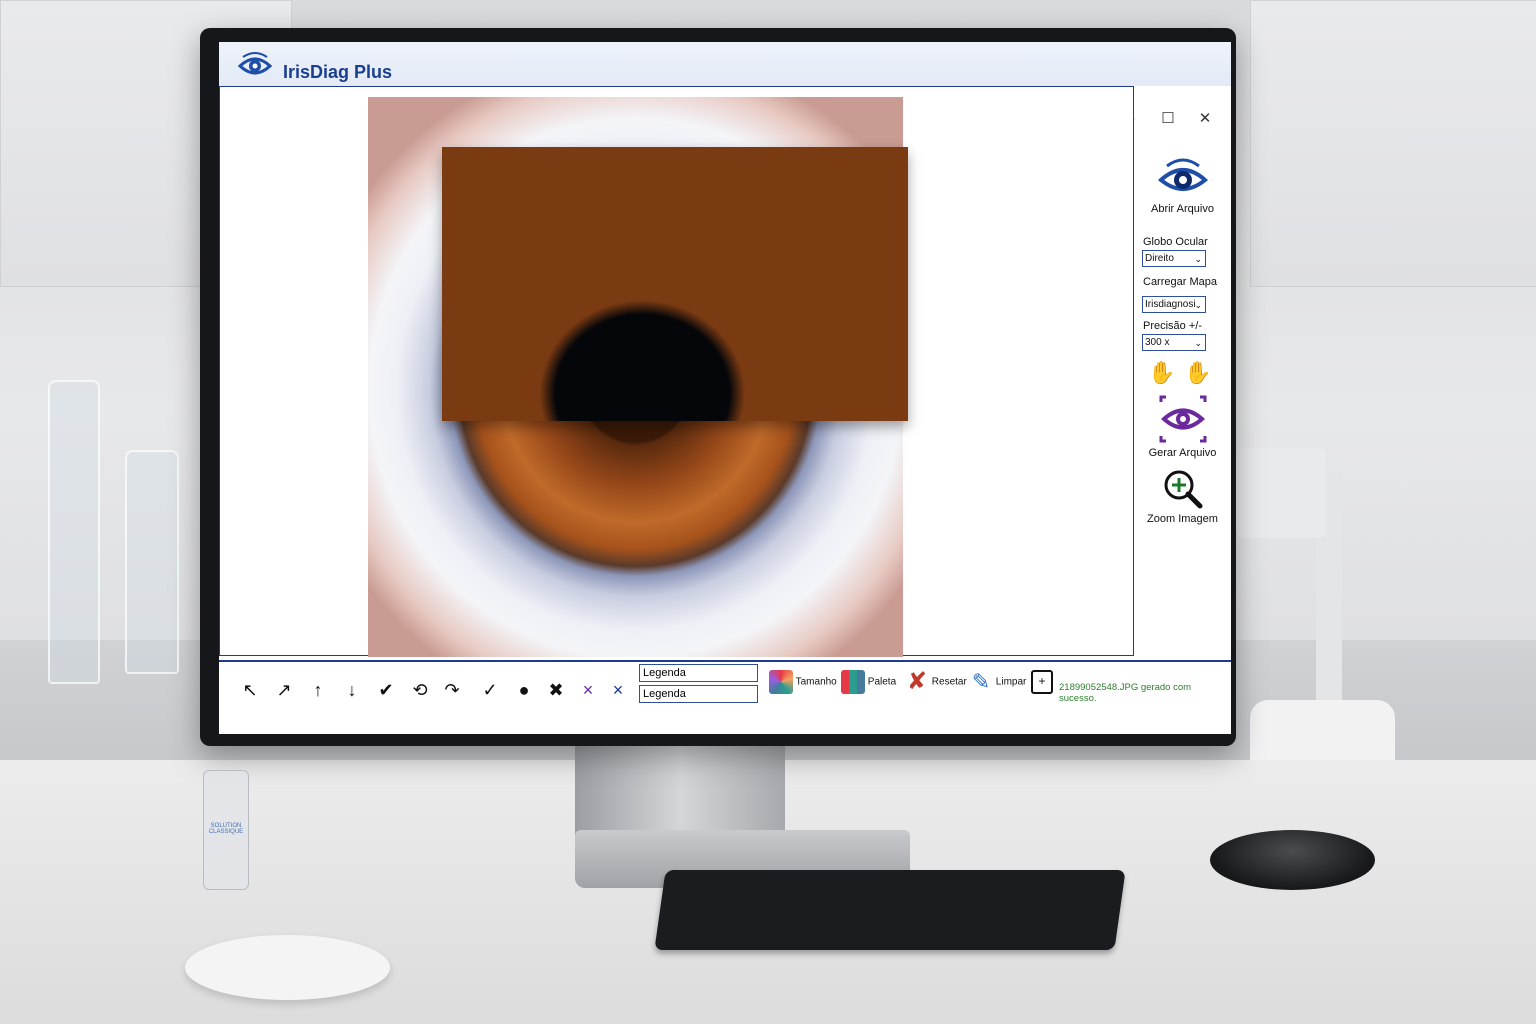 This screenshot has width=1536, height=1024. What do you see at coordinates (1157, 342) in the screenshot?
I see `precision-value: 300 x` at bounding box center [1157, 342].